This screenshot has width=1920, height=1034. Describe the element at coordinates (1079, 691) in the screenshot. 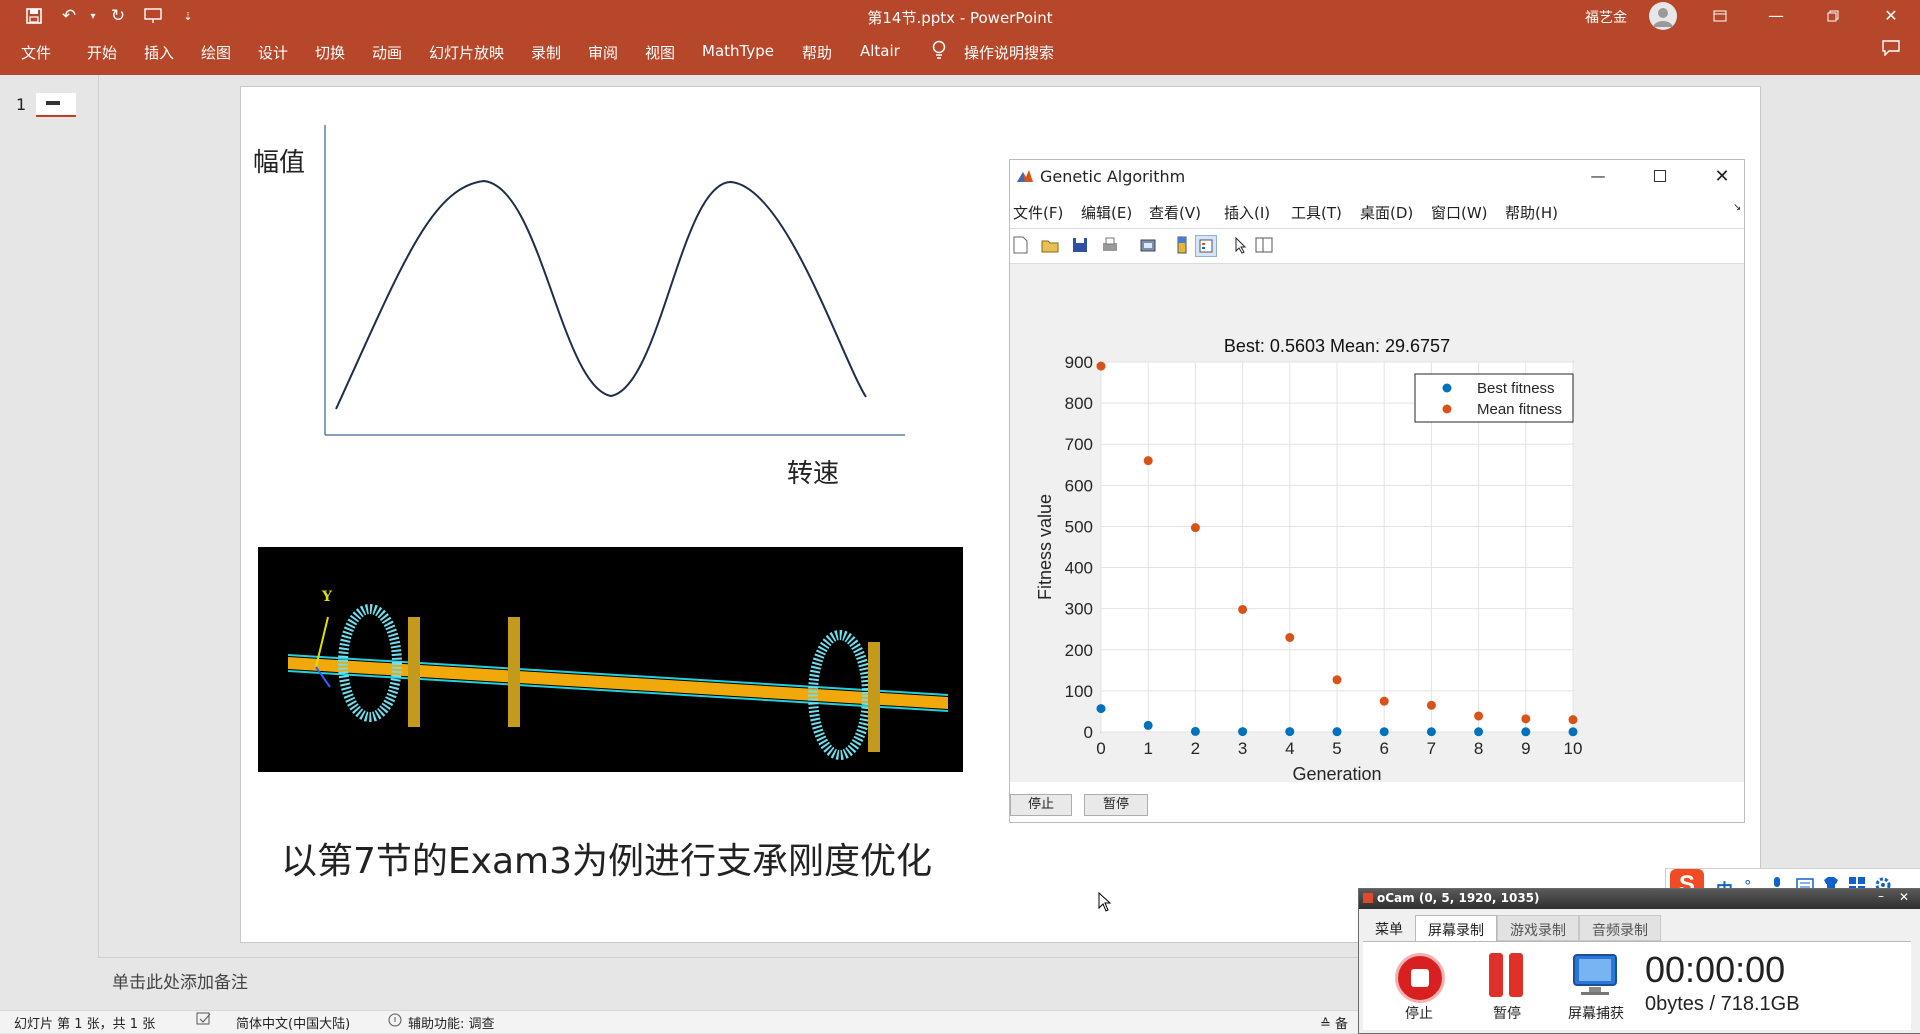

I see `y-tick-label: 100` at that location.